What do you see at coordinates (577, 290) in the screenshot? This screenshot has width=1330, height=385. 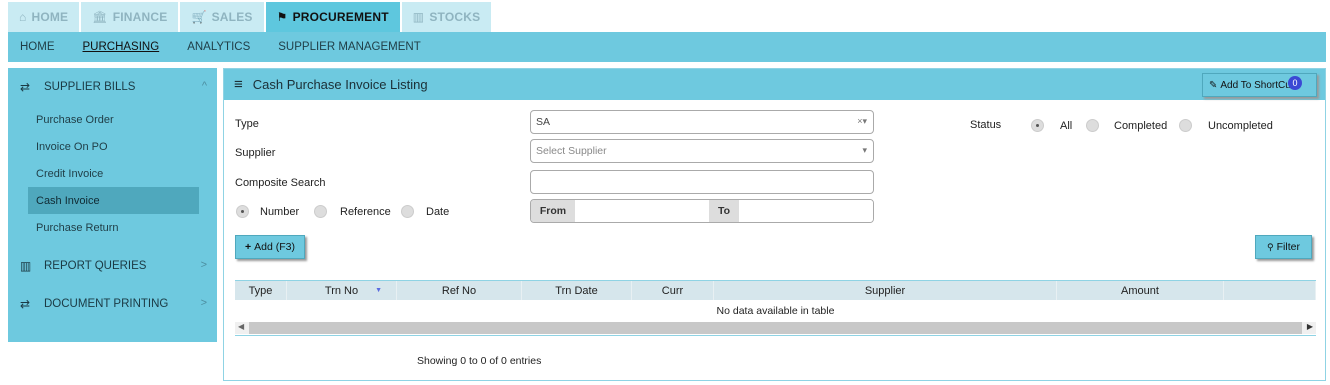 I see `column-trn-date: Trn Date` at bounding box center [577, 290].